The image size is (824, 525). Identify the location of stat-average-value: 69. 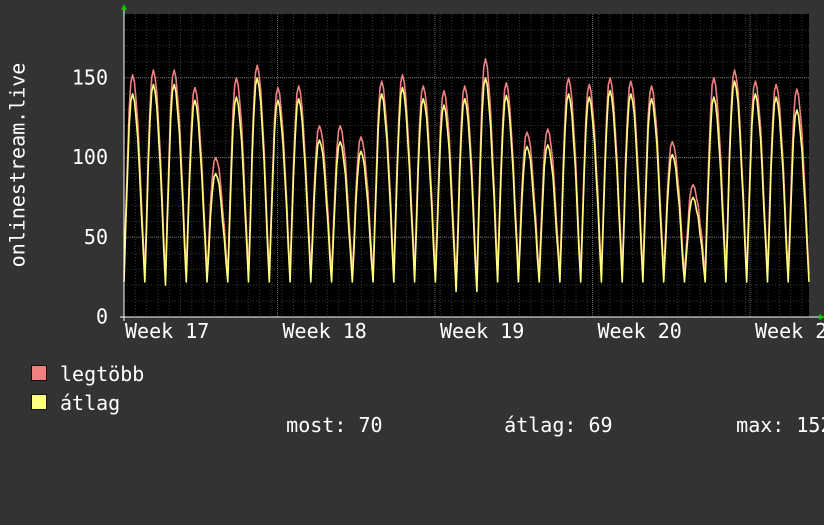
(600, 425).